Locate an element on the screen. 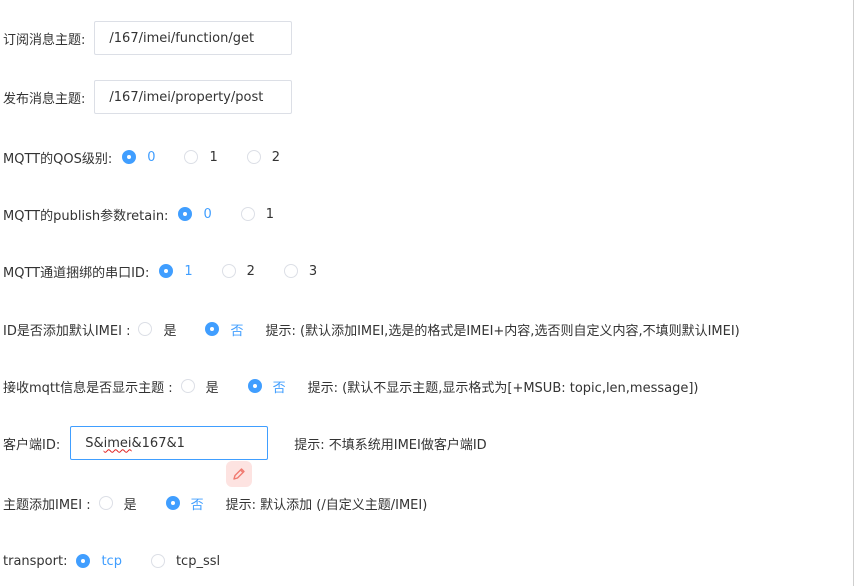  qos-option-0-text: 0 is located at coordinates (151, 157).